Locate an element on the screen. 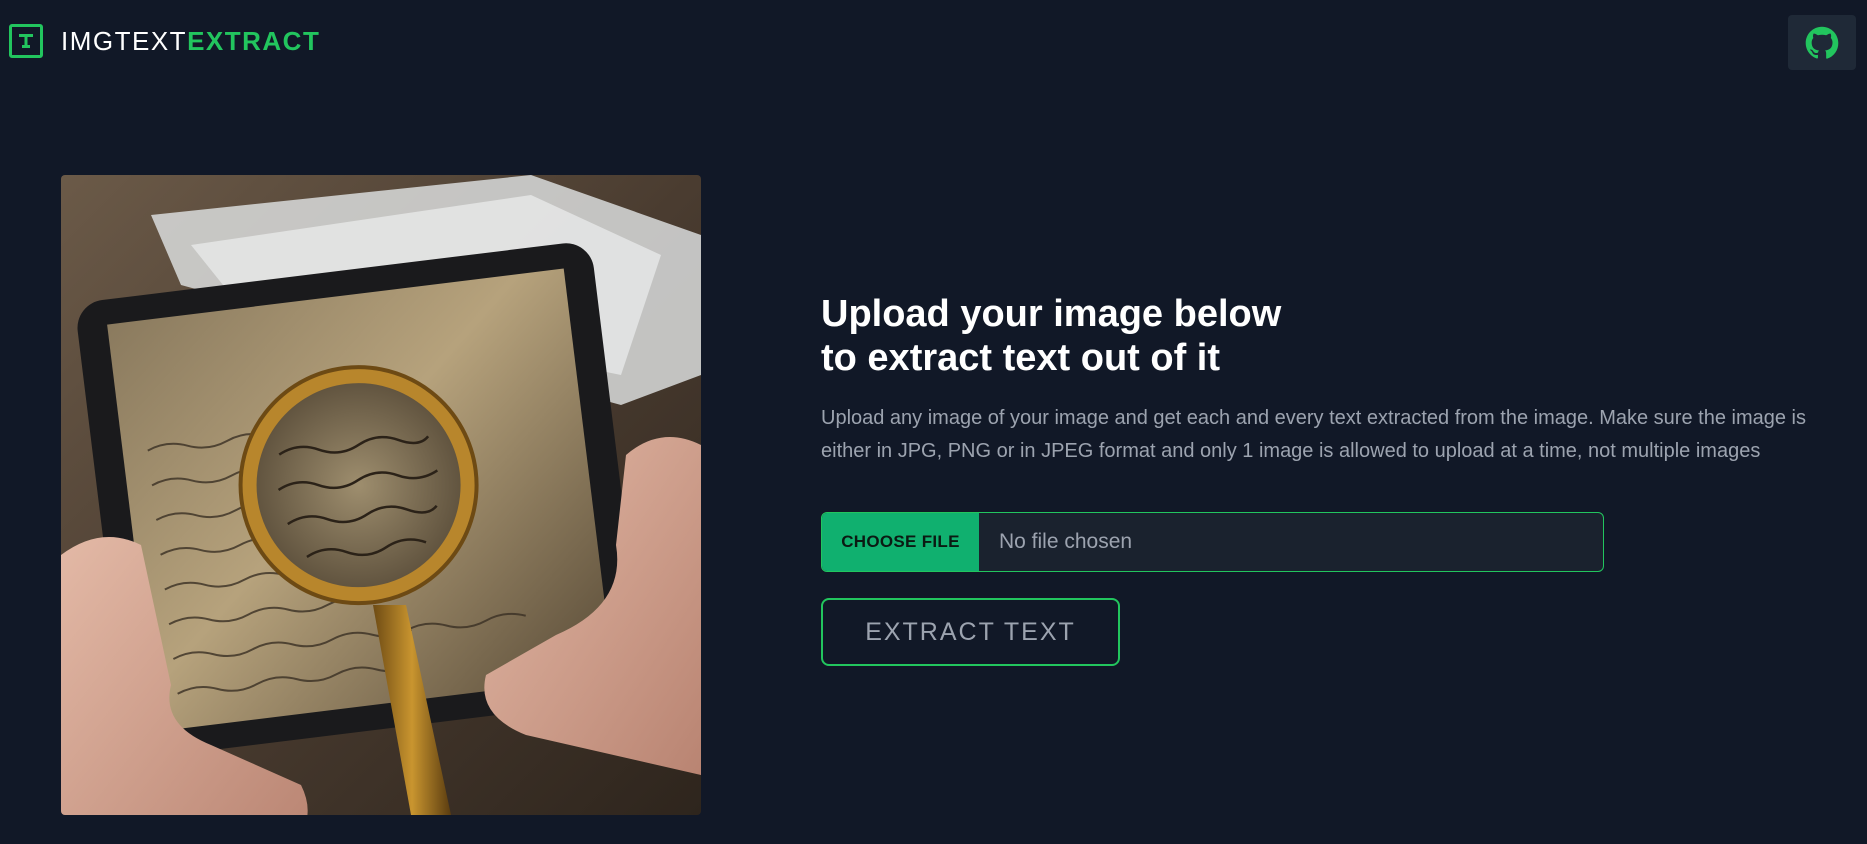 Image resolution: width=1867 pixels, height=844 pixels. file-status-text: No file chosen is located at coordinates (1066, 541).